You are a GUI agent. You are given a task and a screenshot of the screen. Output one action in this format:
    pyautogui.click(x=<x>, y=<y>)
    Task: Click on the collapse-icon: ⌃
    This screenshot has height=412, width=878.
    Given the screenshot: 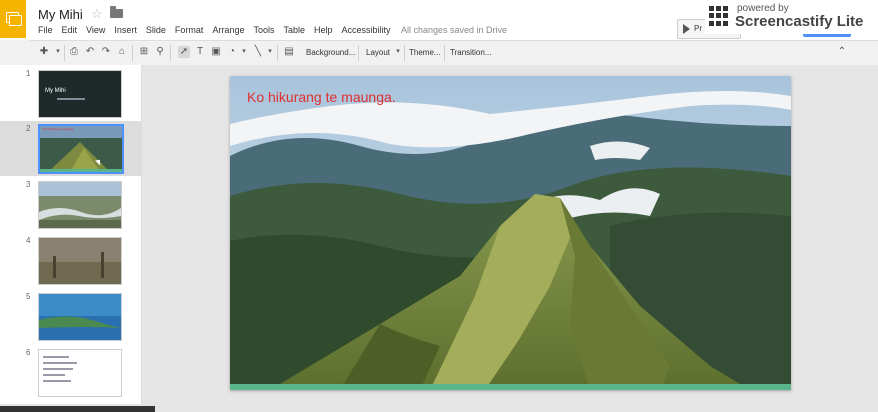 What is the action you would take?
    pyautogui.click(x=842, y=52)
    